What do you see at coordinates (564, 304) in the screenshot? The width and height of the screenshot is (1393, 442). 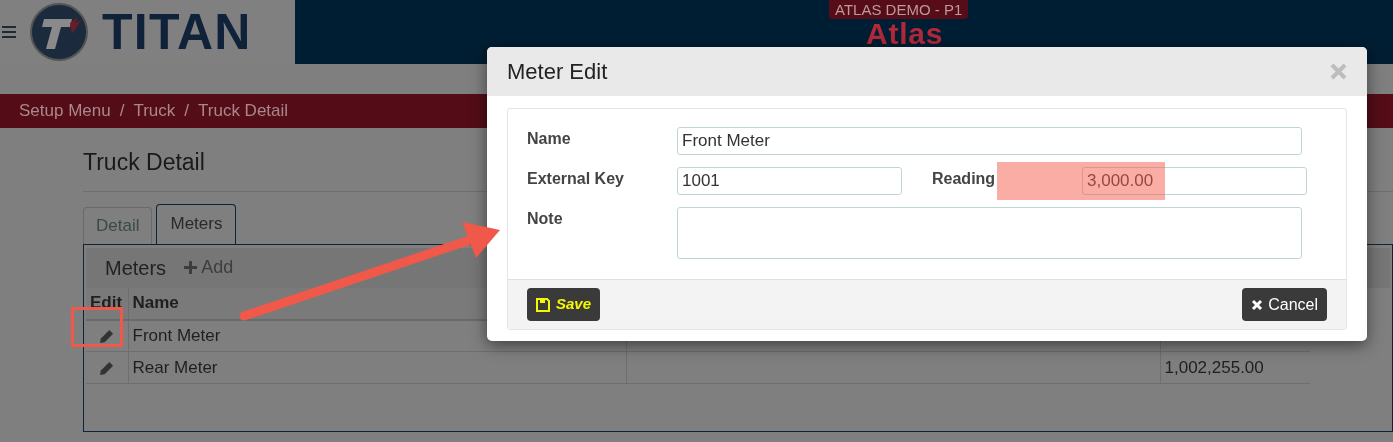 I see `save-button: Save` at bounding box center [564, 304].